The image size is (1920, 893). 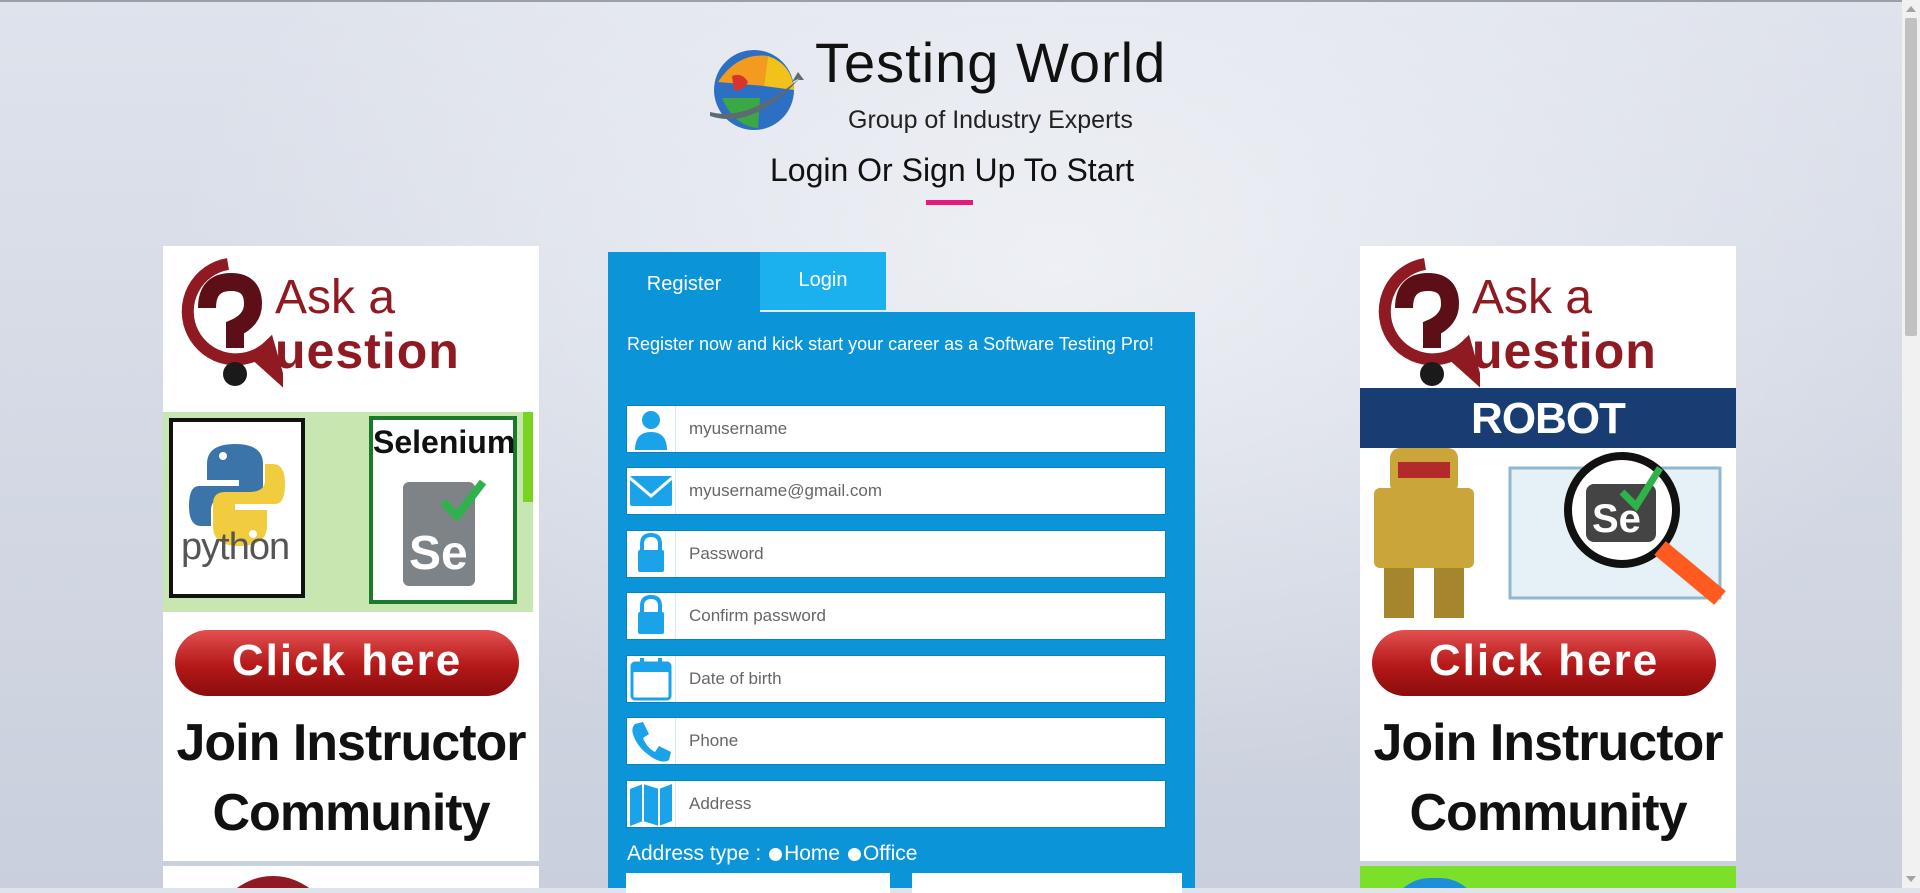 I want to click on envelope-icon, so click(x=651, y=491).